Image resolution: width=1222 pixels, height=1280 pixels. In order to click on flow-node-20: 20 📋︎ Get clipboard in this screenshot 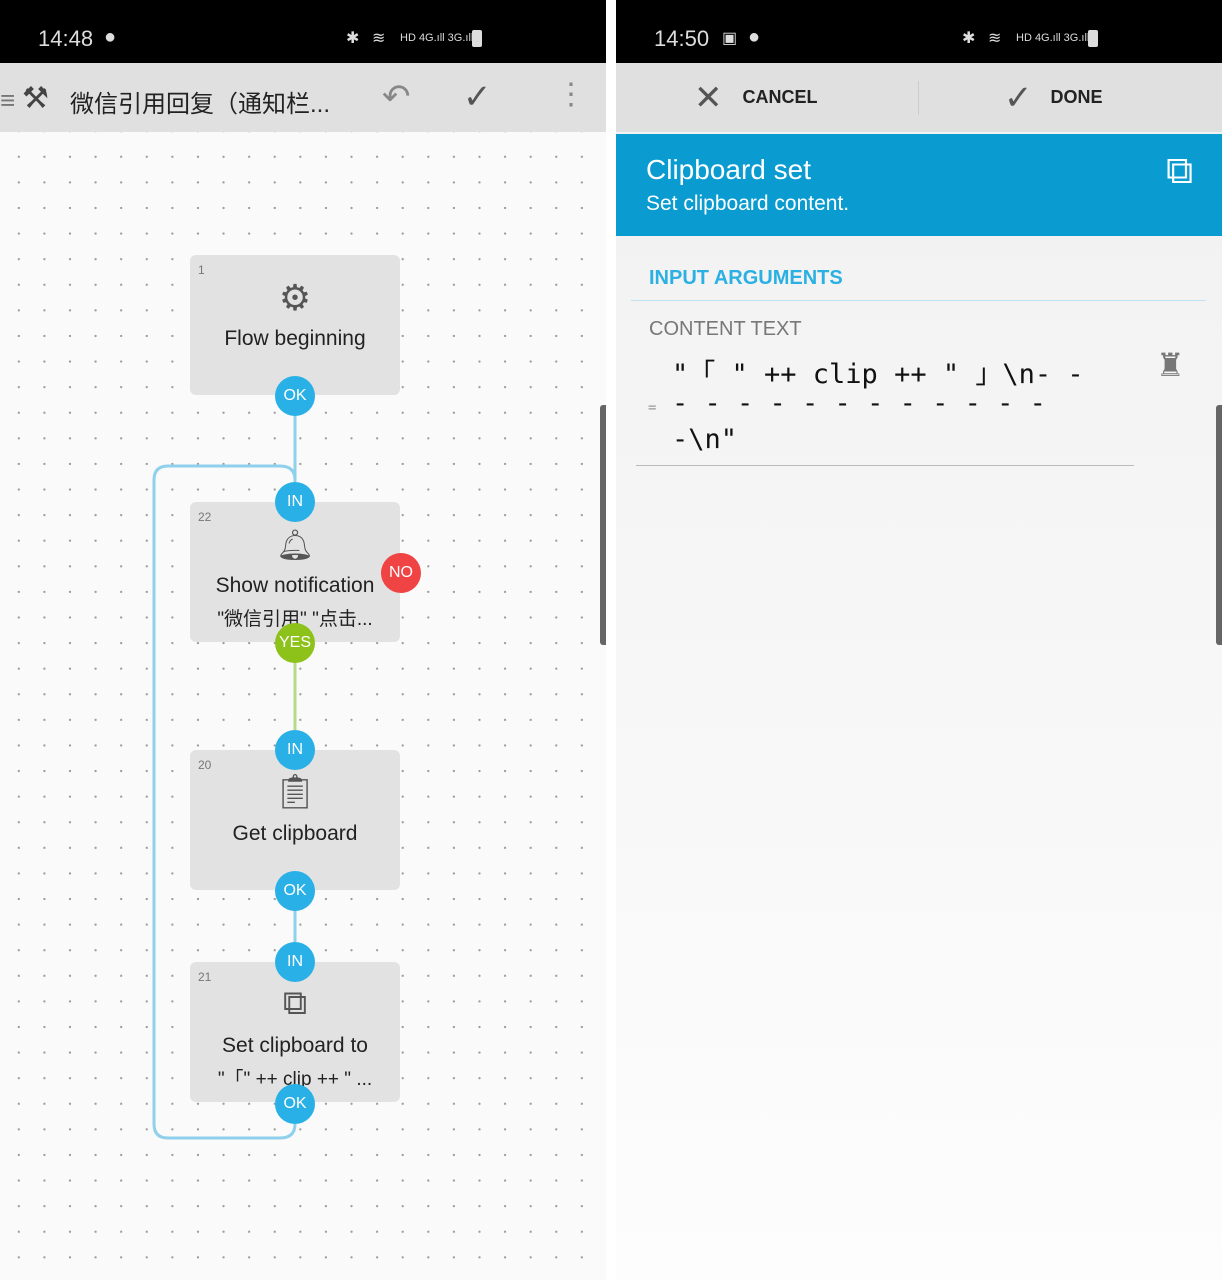, I will do `click(295, 820)`.